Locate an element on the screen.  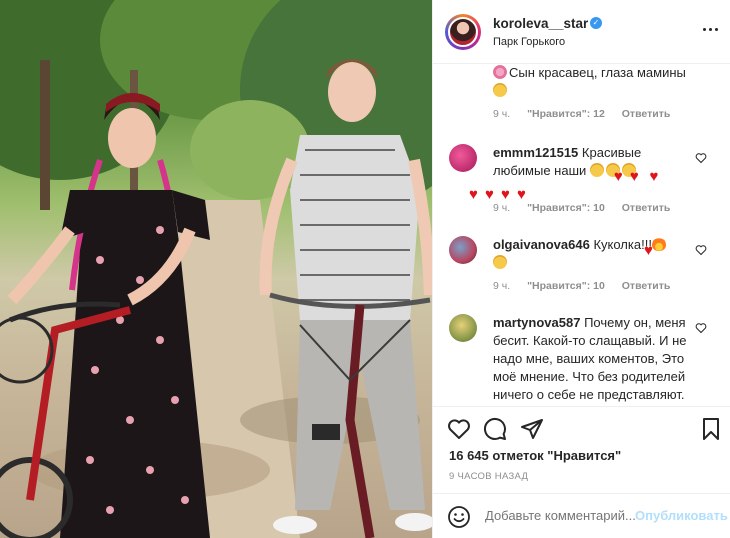
publish-button: Опубликовать is located at coordinates (681, 515).